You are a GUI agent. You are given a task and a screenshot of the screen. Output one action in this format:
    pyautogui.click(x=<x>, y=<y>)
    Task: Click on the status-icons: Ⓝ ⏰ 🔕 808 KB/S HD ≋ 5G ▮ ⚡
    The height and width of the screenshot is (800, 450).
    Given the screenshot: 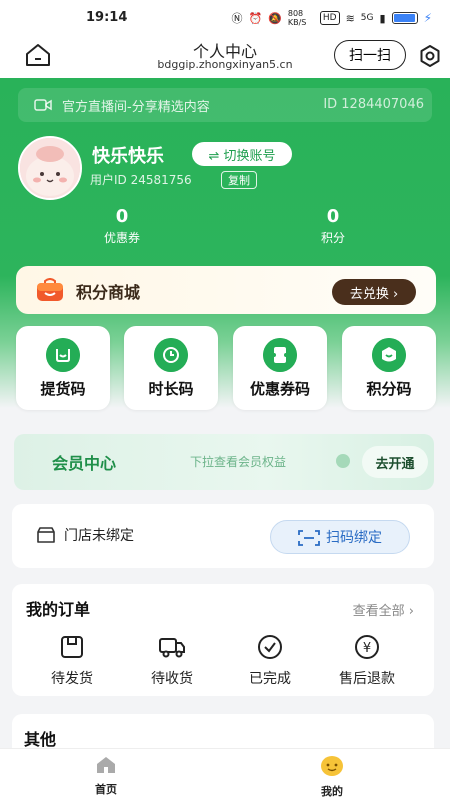 What is the action you would take?
    pyautogui.click(x=331, y=18)
    